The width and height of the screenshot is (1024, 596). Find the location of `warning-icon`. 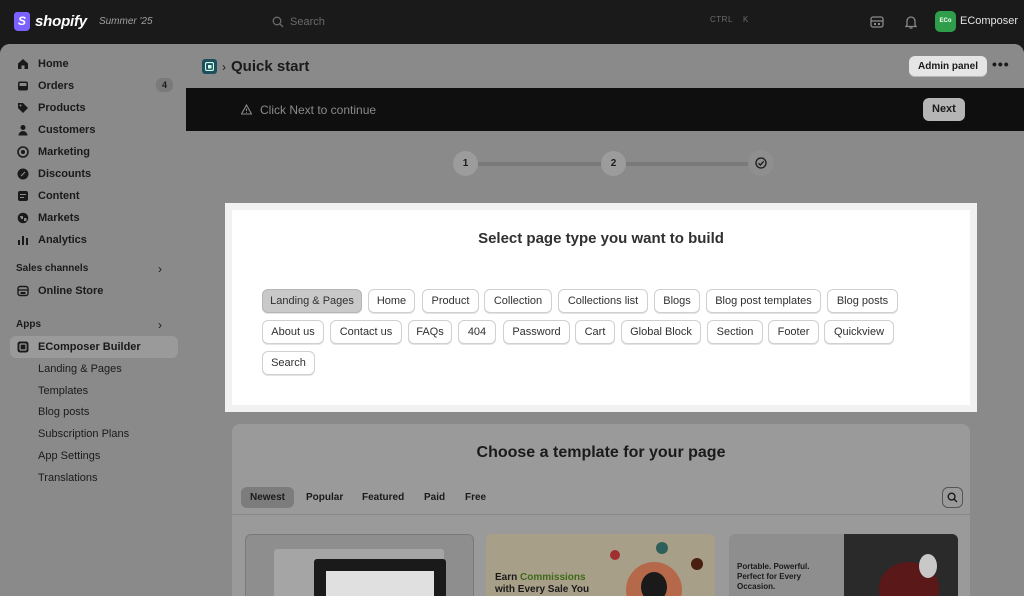

warning-icon is located at coordinates (246, 109).